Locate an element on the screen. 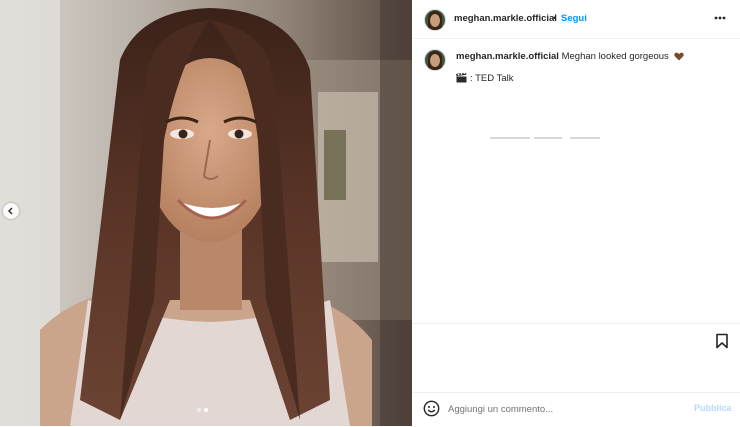 The width and height of the screenshot is (740, 427). smiley-icon is located at coordinates (431, 408).